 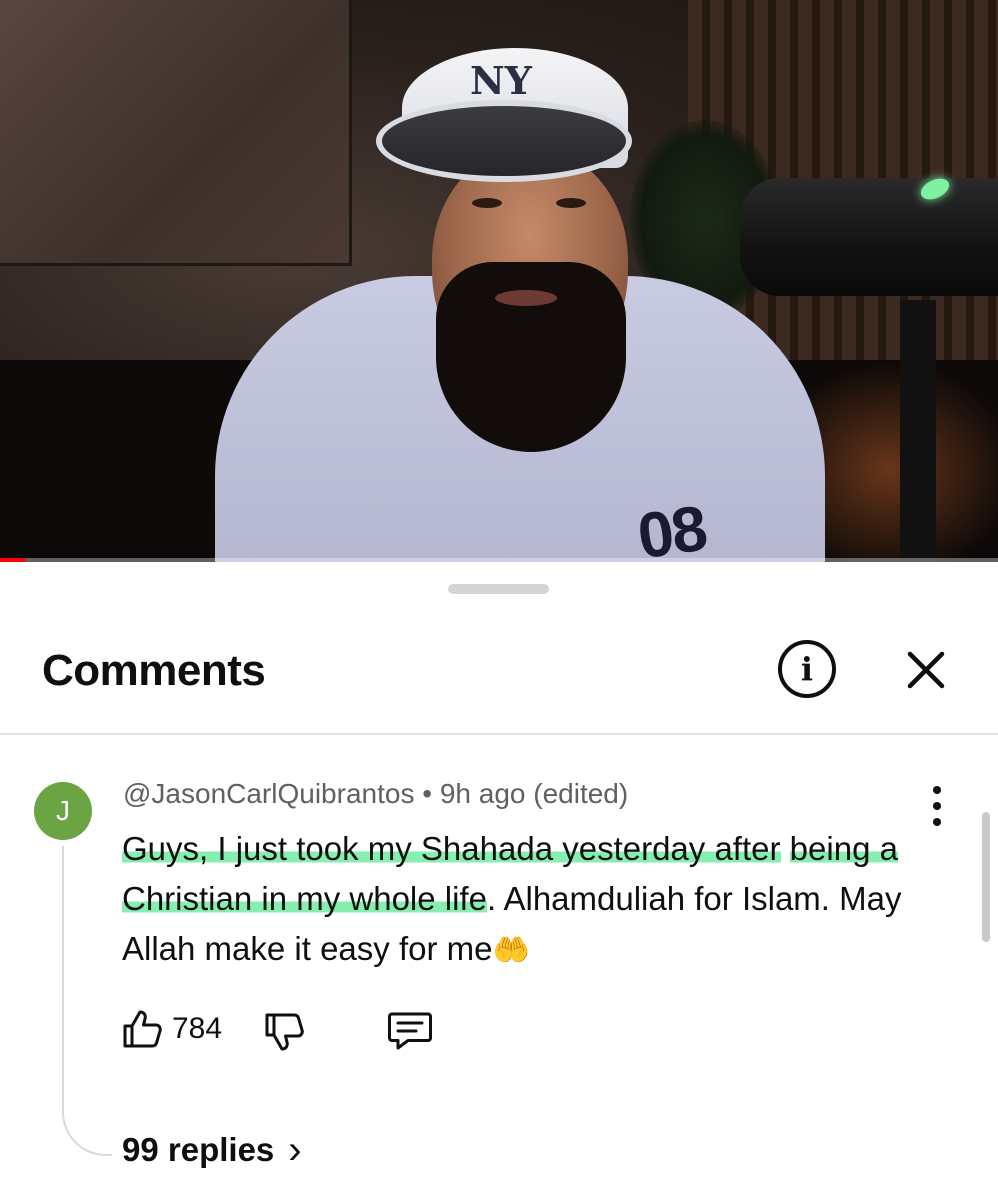 I want to click on more-vert-icon, so click(x=937, y=790).